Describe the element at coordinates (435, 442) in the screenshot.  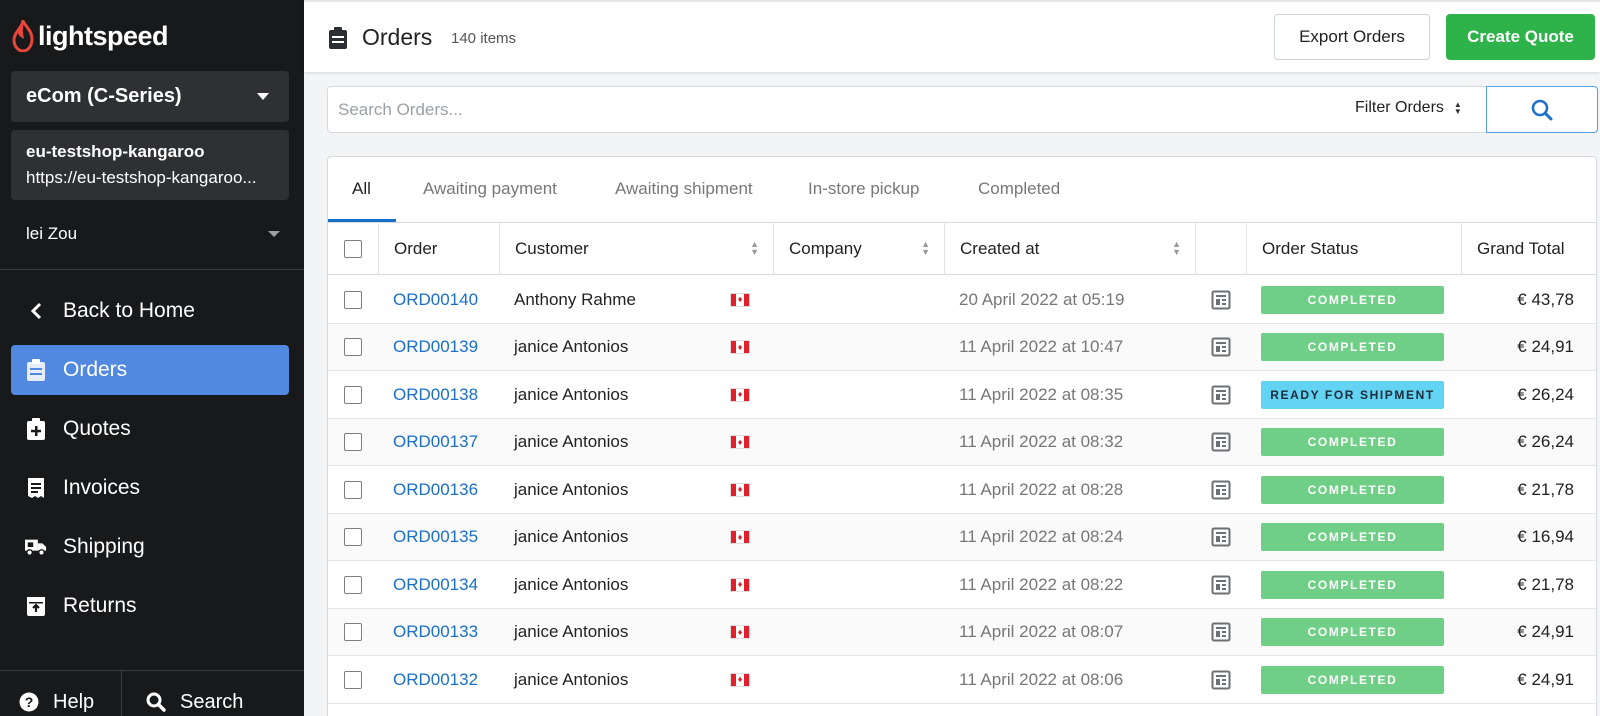
I see `order-number-link: ORD00137` at that location.